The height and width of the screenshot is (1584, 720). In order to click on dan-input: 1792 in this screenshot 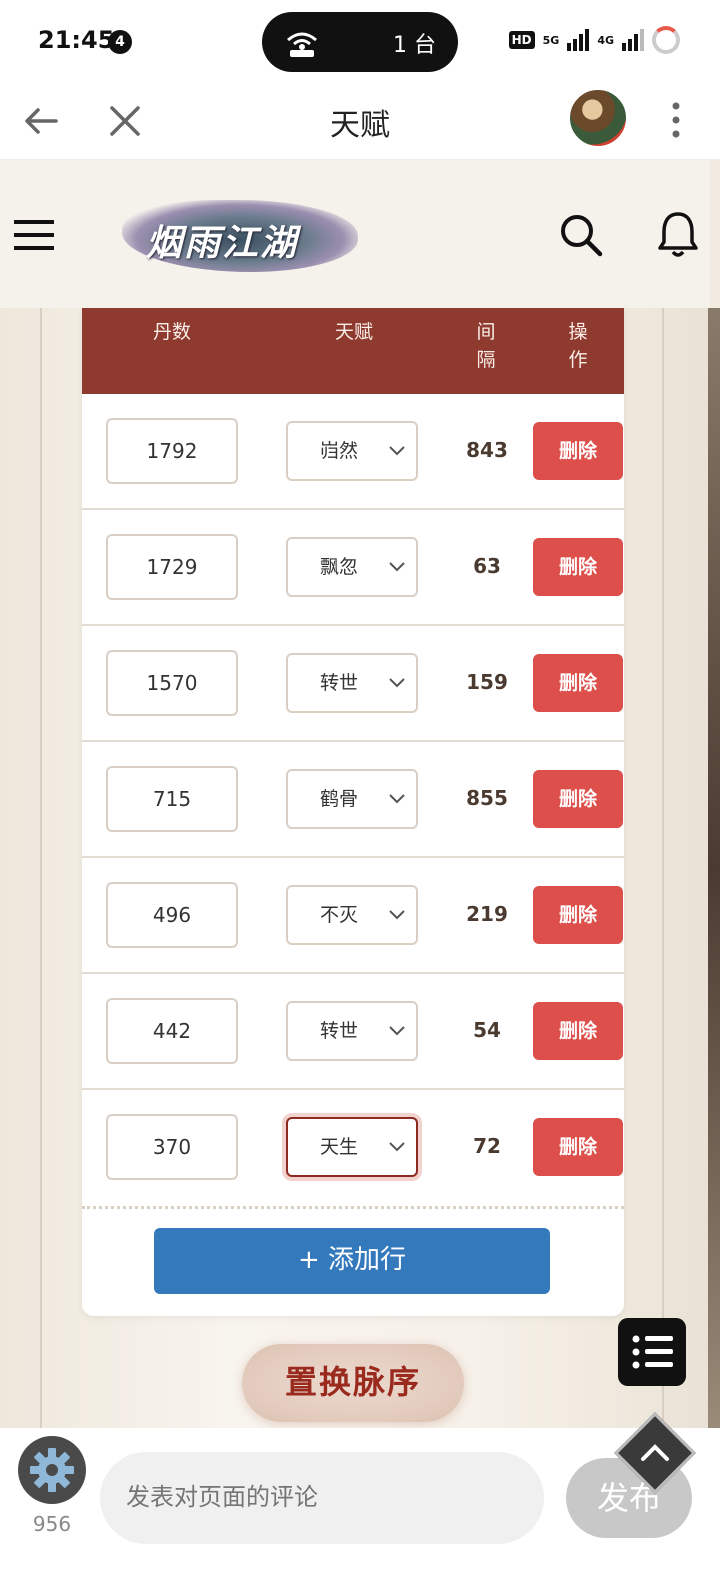, I will do `click(172, 451)`.